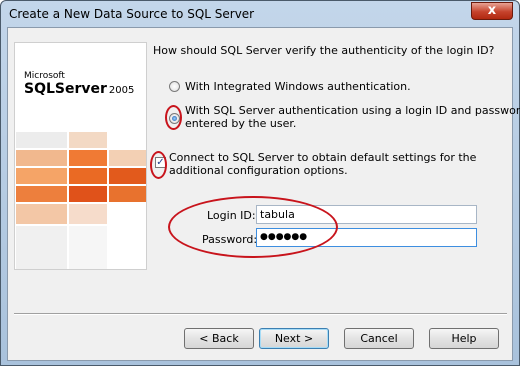 This screenshot has width=520, height=366. What do you see at coordinates (230, 239) in the screenshot?
I see `password-label: Password:` at bounding box center [230, 239].